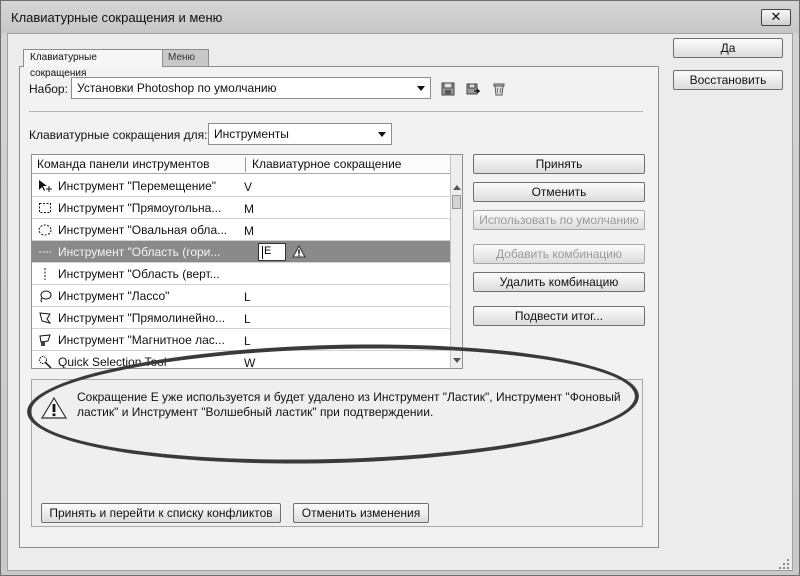 The width and height of the screenshot is (800, 576). Describe the element at coordinates (457, 187) in the screenshot. I see `scroll-up-icon` at that location.